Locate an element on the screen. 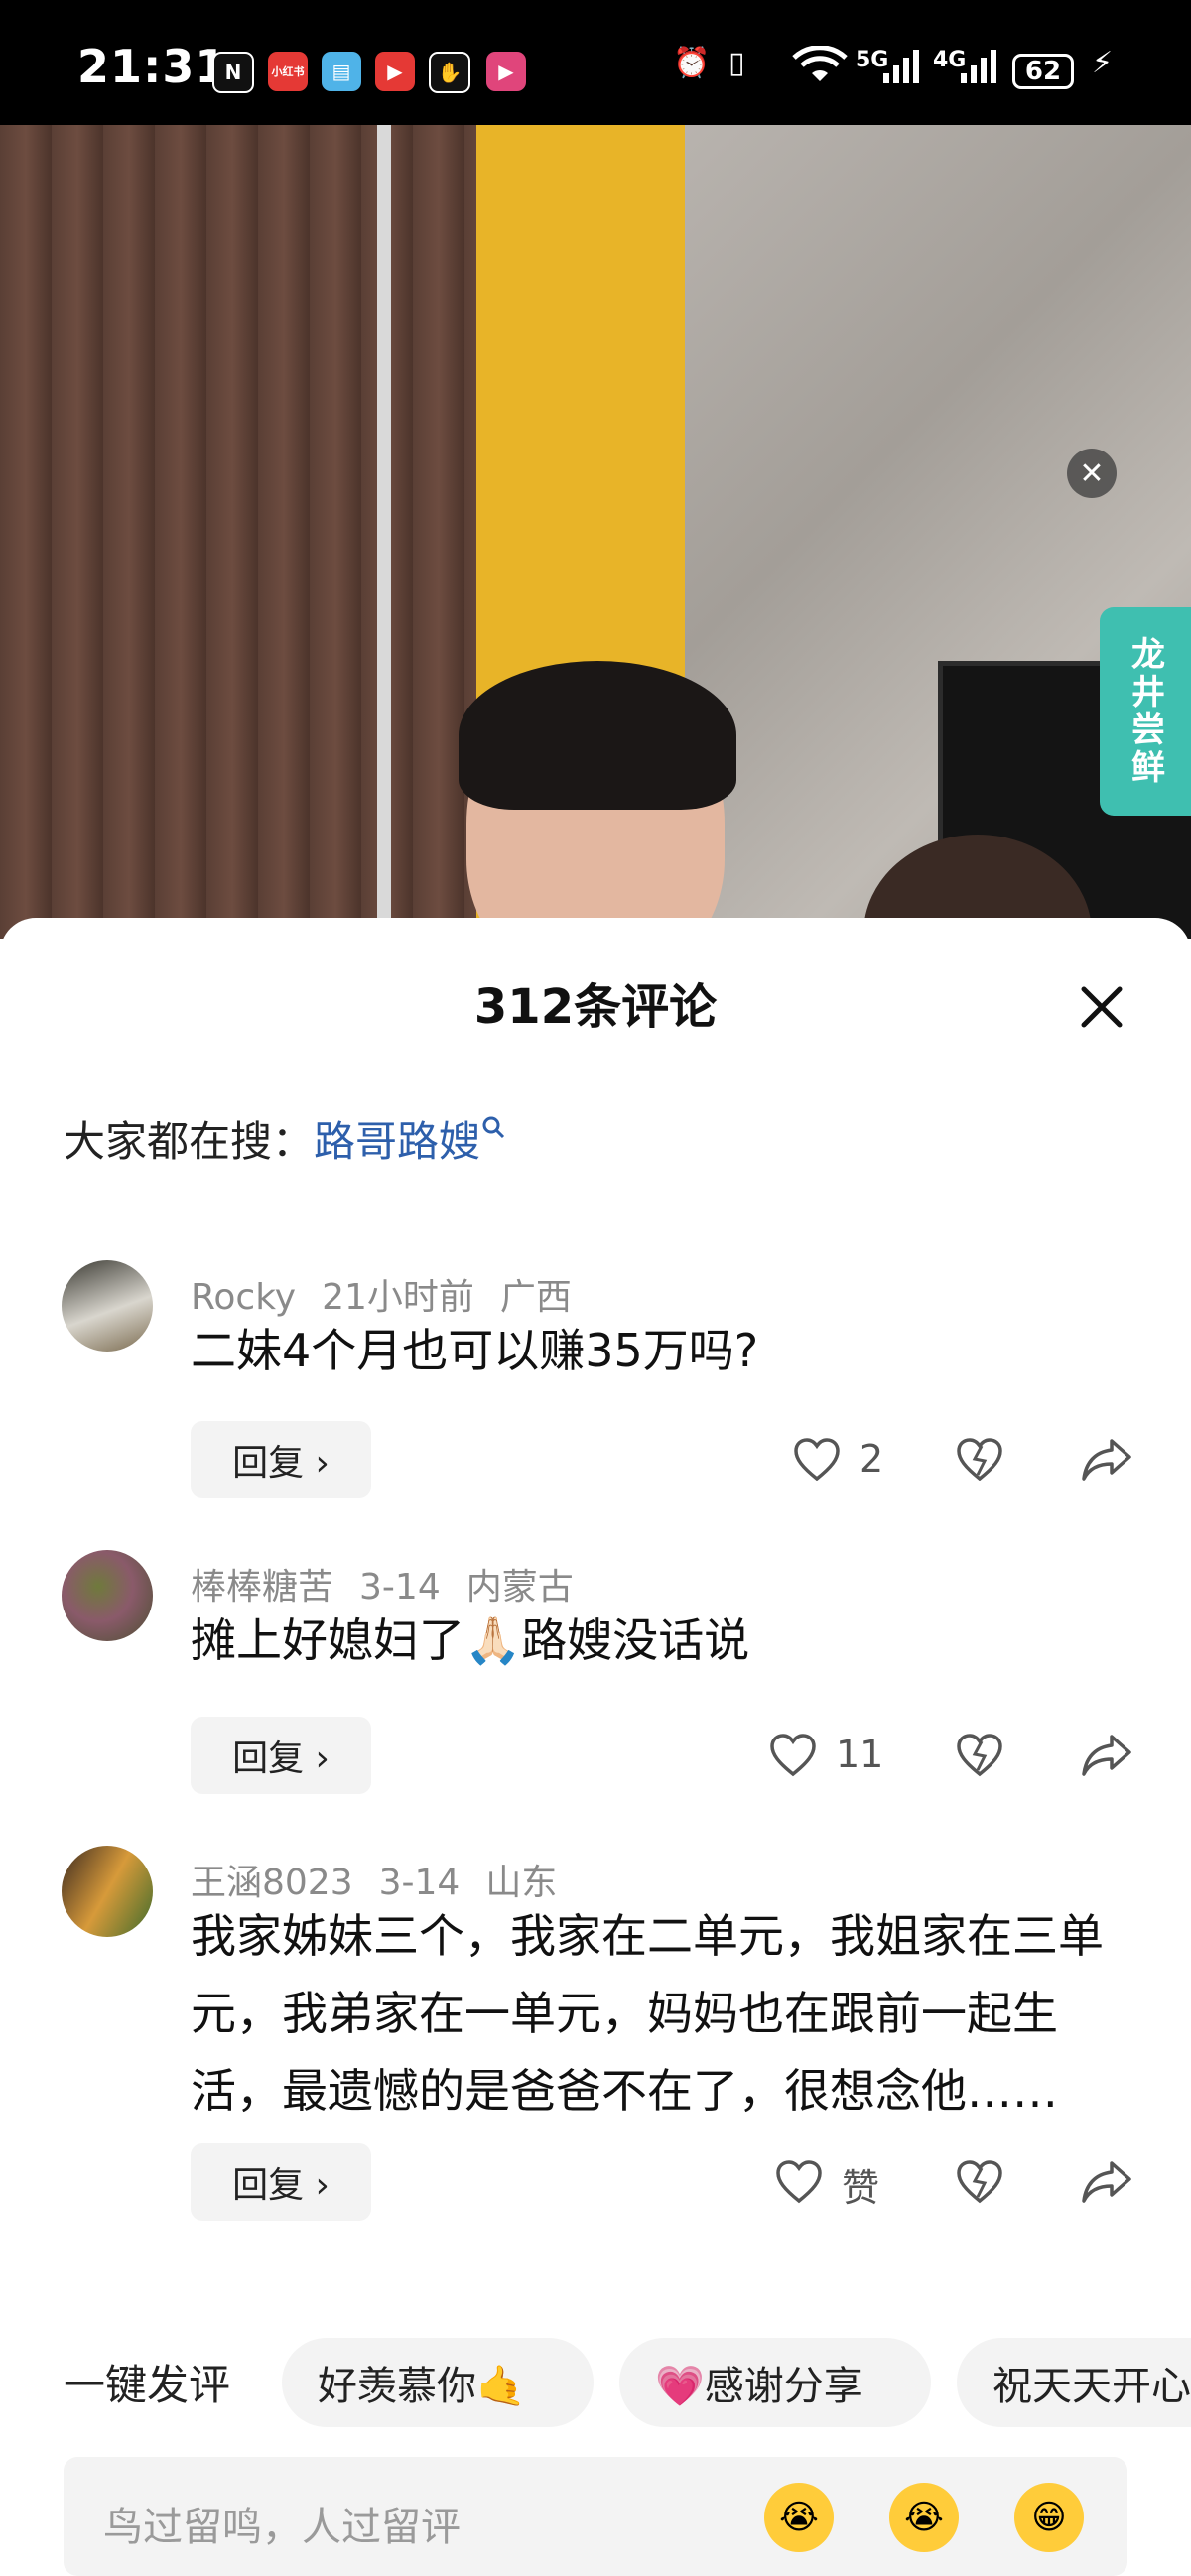  battery-indicator: 62 is located at coordinates (1043, 72).